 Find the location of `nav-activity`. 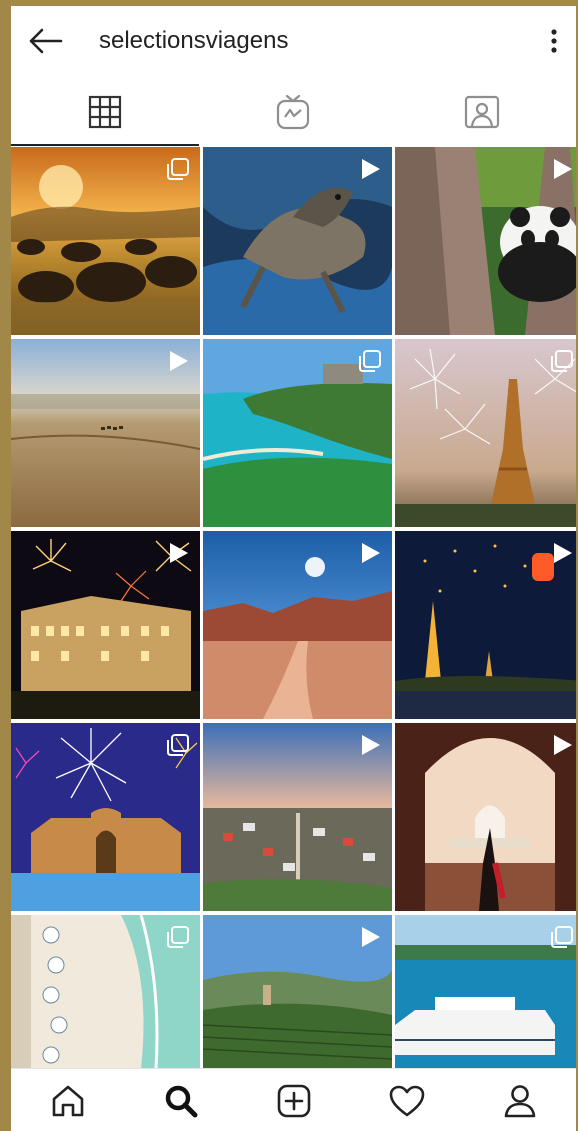

nav-activity is located at coordinates (406, 1100).